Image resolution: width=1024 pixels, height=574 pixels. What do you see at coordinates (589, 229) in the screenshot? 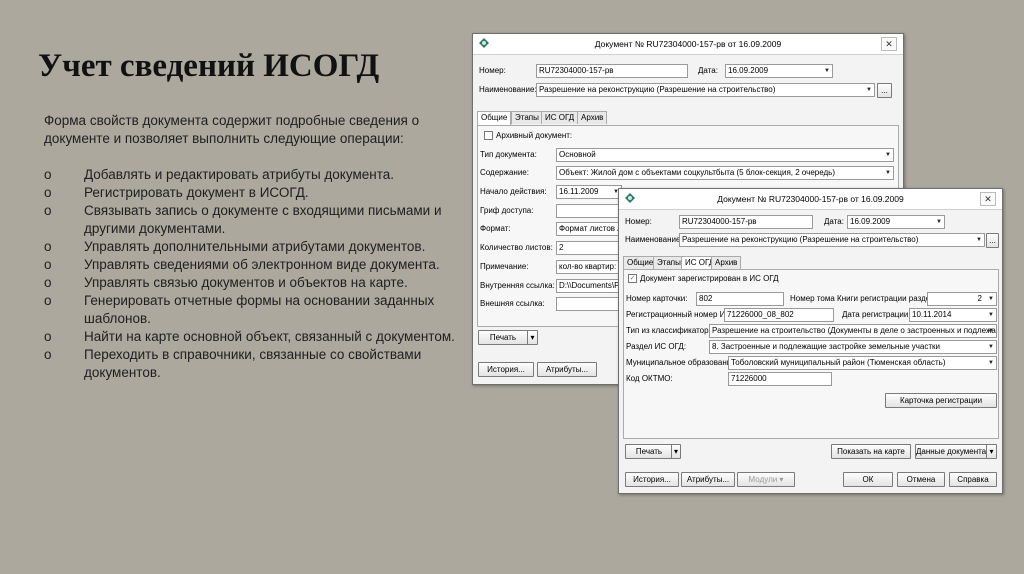
I see `format-field: Формат листов А` at bounding box center [589, 229].